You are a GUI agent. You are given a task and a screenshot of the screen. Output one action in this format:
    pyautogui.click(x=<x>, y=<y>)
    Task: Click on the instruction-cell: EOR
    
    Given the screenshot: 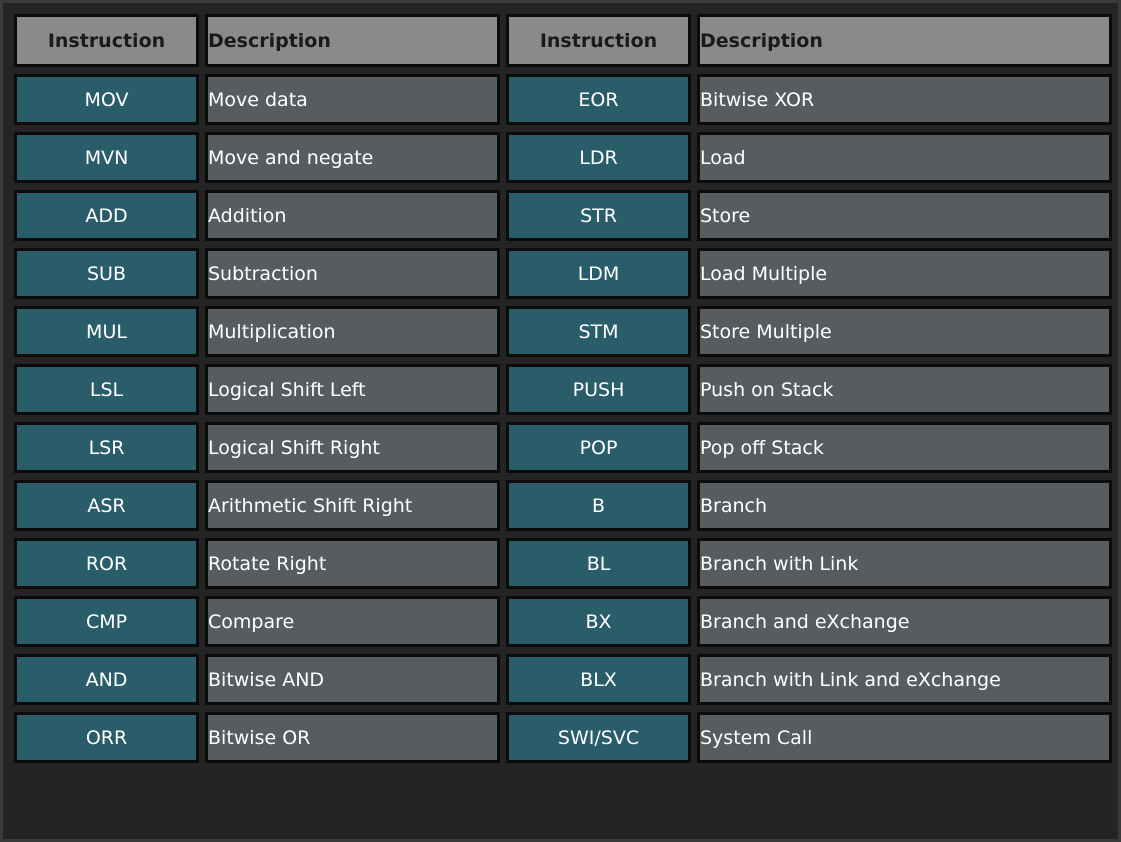 What is the action you would take?
    pyautogui.click(x=598, y=99)
    